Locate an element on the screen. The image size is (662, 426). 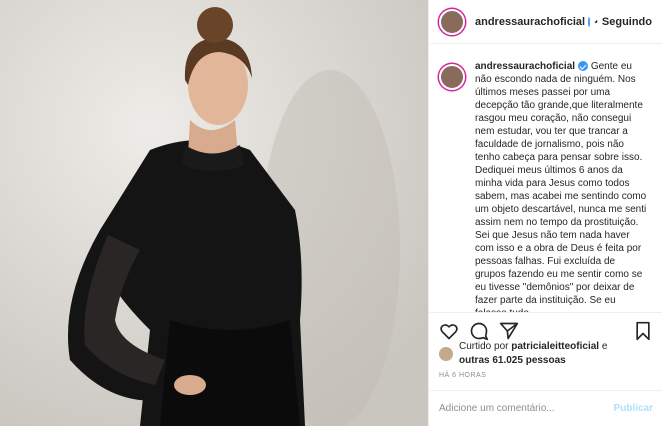
caption-username: andressaurachoficial is located at coordinates (525, 66).